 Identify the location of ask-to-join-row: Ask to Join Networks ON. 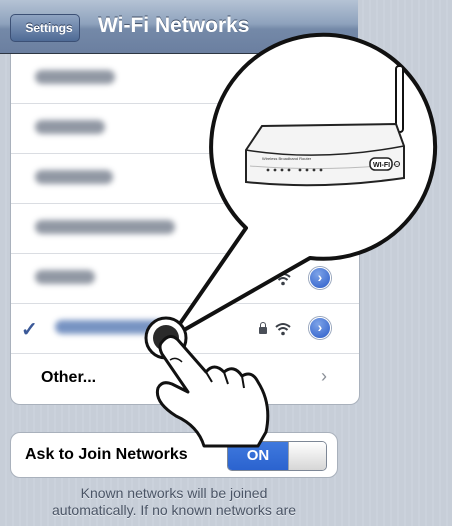
(174, 455).